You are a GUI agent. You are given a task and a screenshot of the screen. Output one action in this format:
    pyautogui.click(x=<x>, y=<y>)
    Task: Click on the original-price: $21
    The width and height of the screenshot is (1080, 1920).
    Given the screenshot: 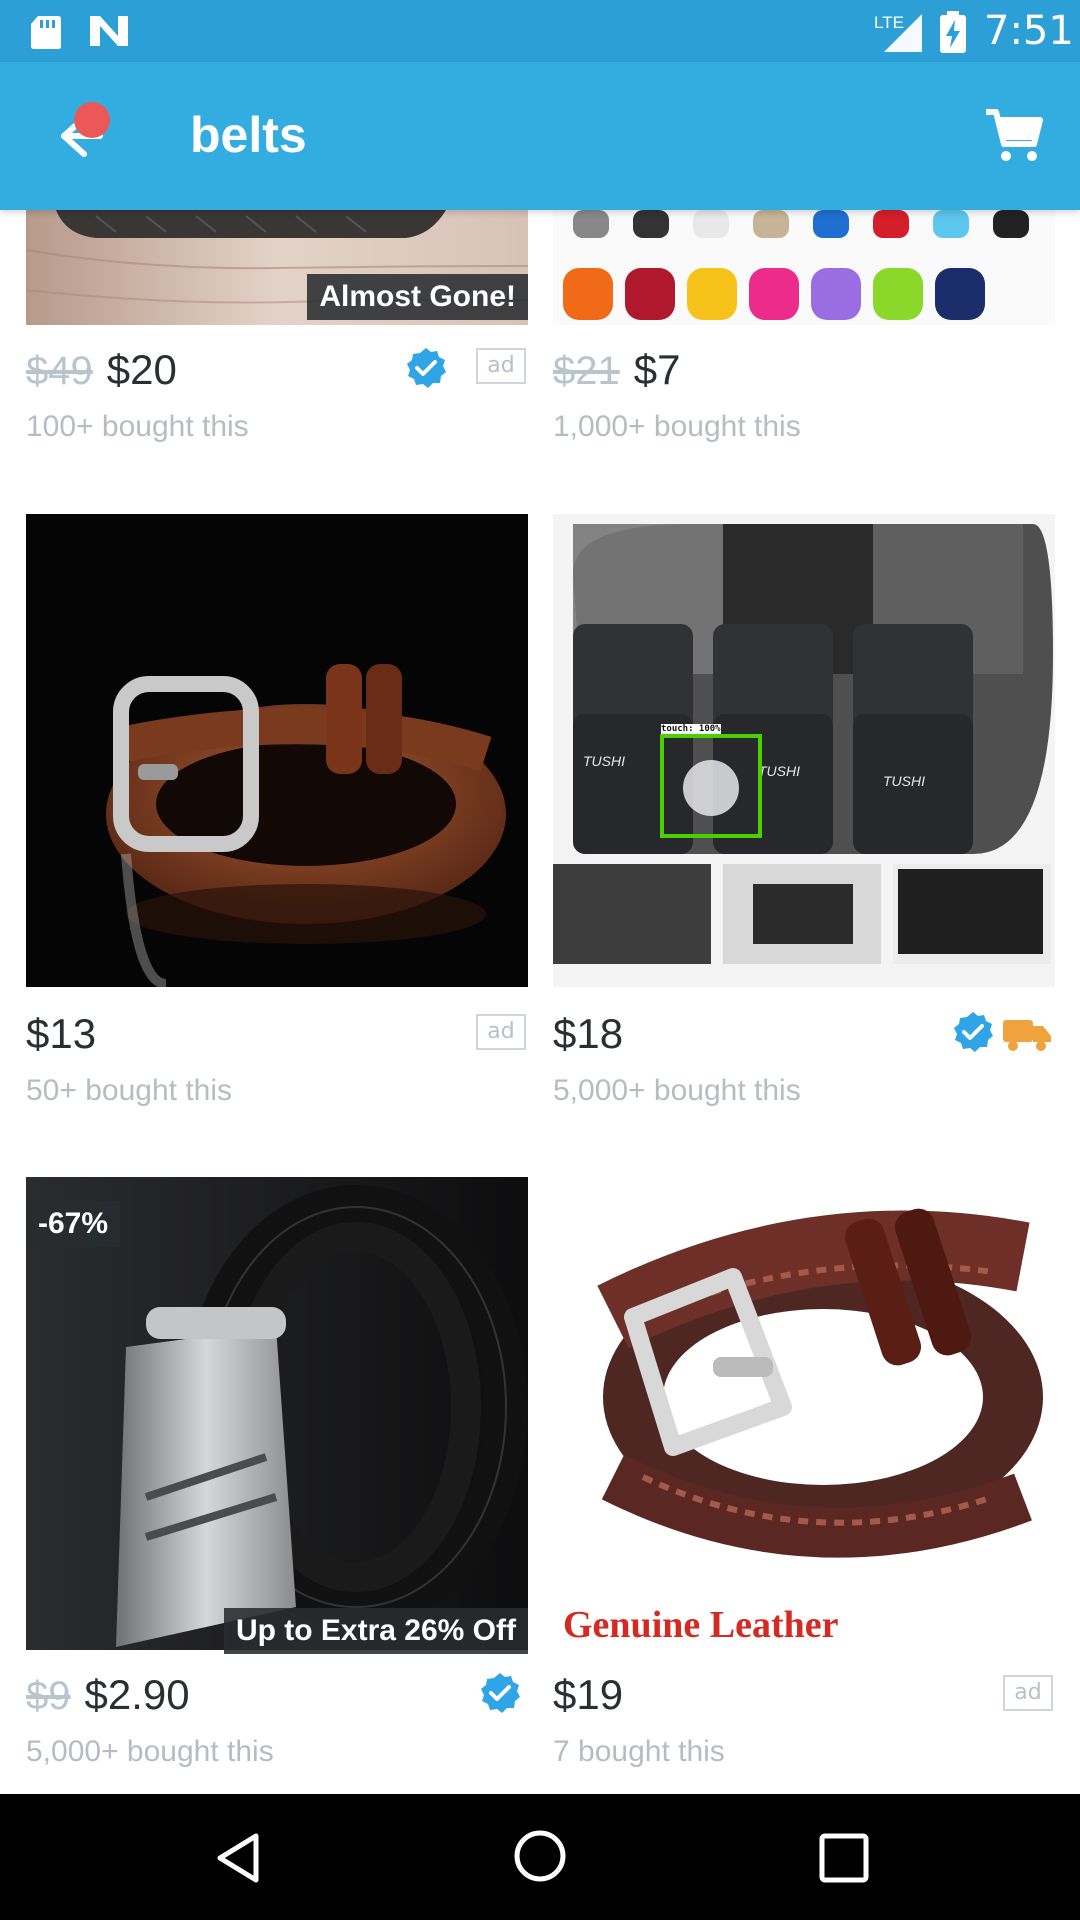 What is the action you would take?
    pyautogui.click(x=586, y=371)
    